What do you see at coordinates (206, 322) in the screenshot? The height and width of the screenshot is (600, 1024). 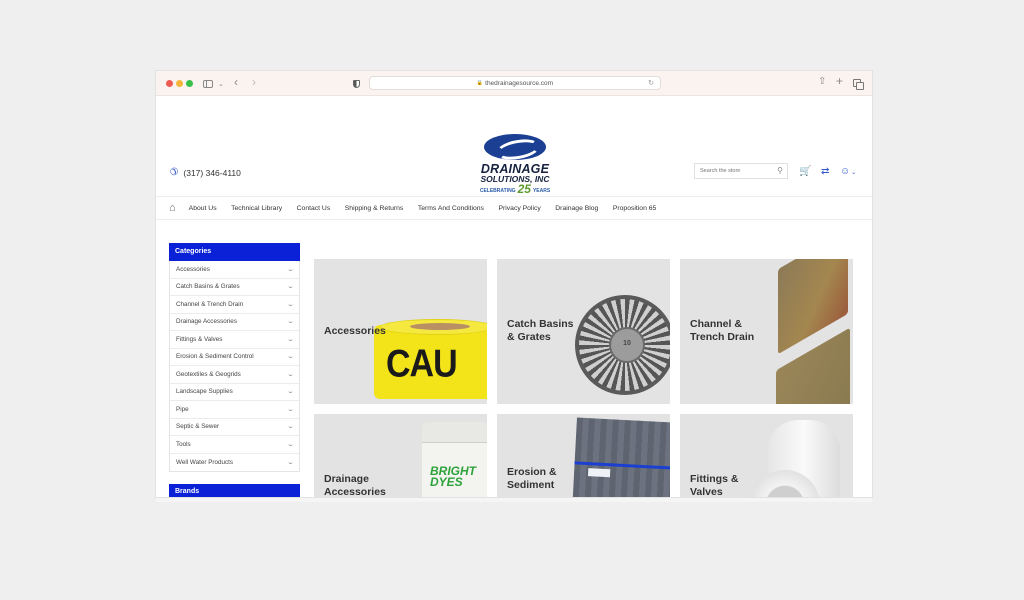 I see `category-label: Drainage Accessories` at bounding box center [206, 322].